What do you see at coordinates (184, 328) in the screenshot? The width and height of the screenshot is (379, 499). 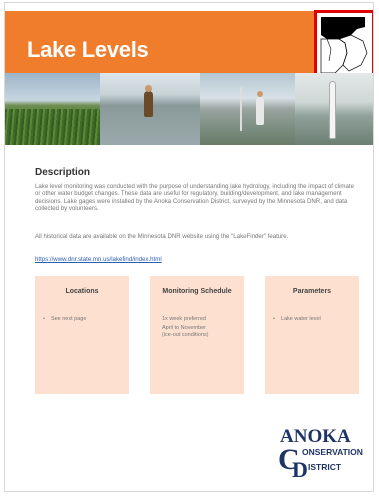 I see `schedule-season: April to November` at bounding box center [184, 328].